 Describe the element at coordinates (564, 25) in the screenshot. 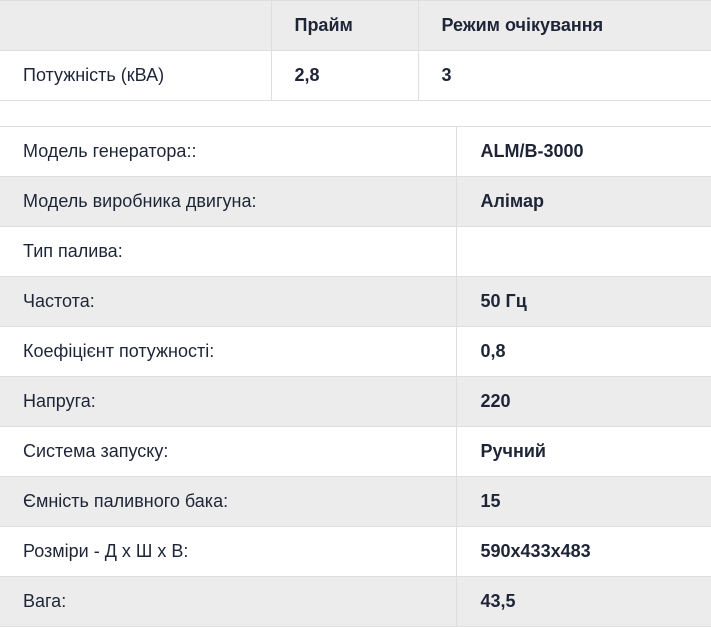

I see `header-standby: Режим очікування` at that location.